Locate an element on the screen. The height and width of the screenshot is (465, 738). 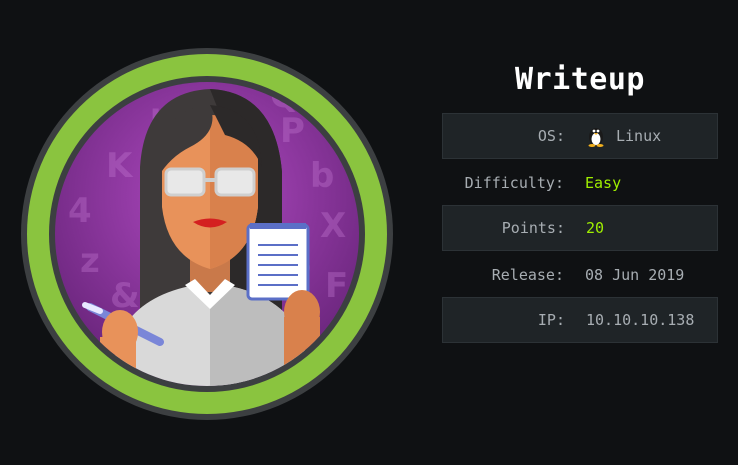
info-row-difficulty: Difficulty: Easy is located at coordinates (580, 183).